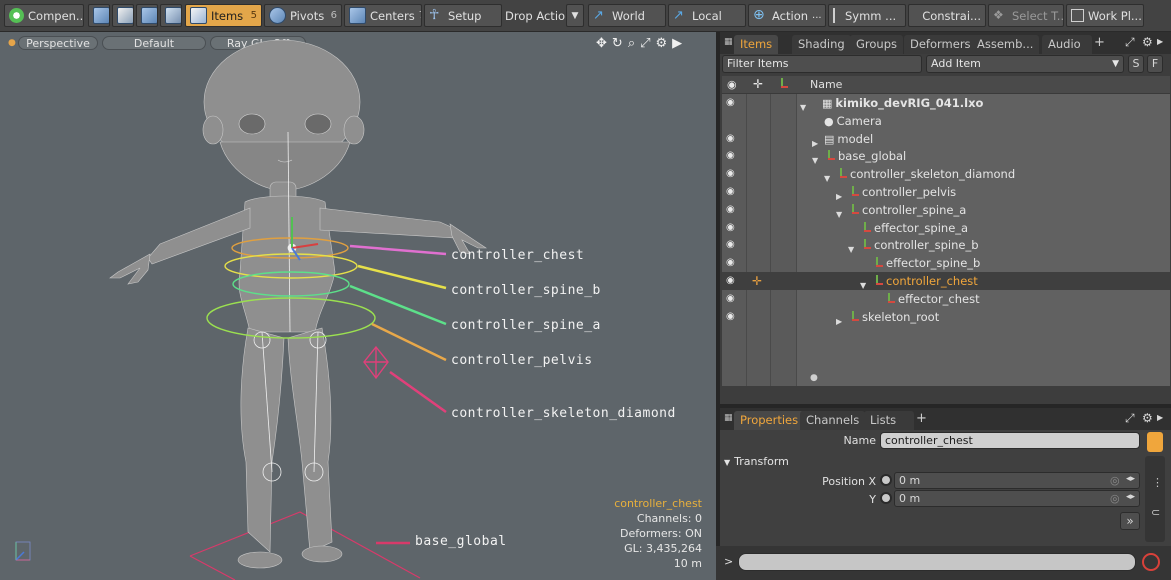 This screenshot has width=1171, height=580. I want to click on name-color-swatch, so click(1155, 442).